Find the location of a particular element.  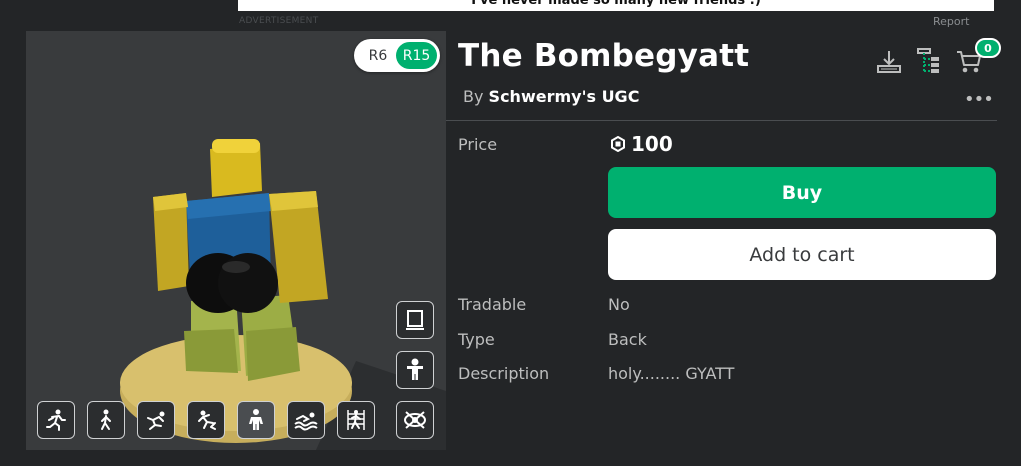

ad-banner-text: I've never made so many new friends :) is located at coordinates (616, 4).